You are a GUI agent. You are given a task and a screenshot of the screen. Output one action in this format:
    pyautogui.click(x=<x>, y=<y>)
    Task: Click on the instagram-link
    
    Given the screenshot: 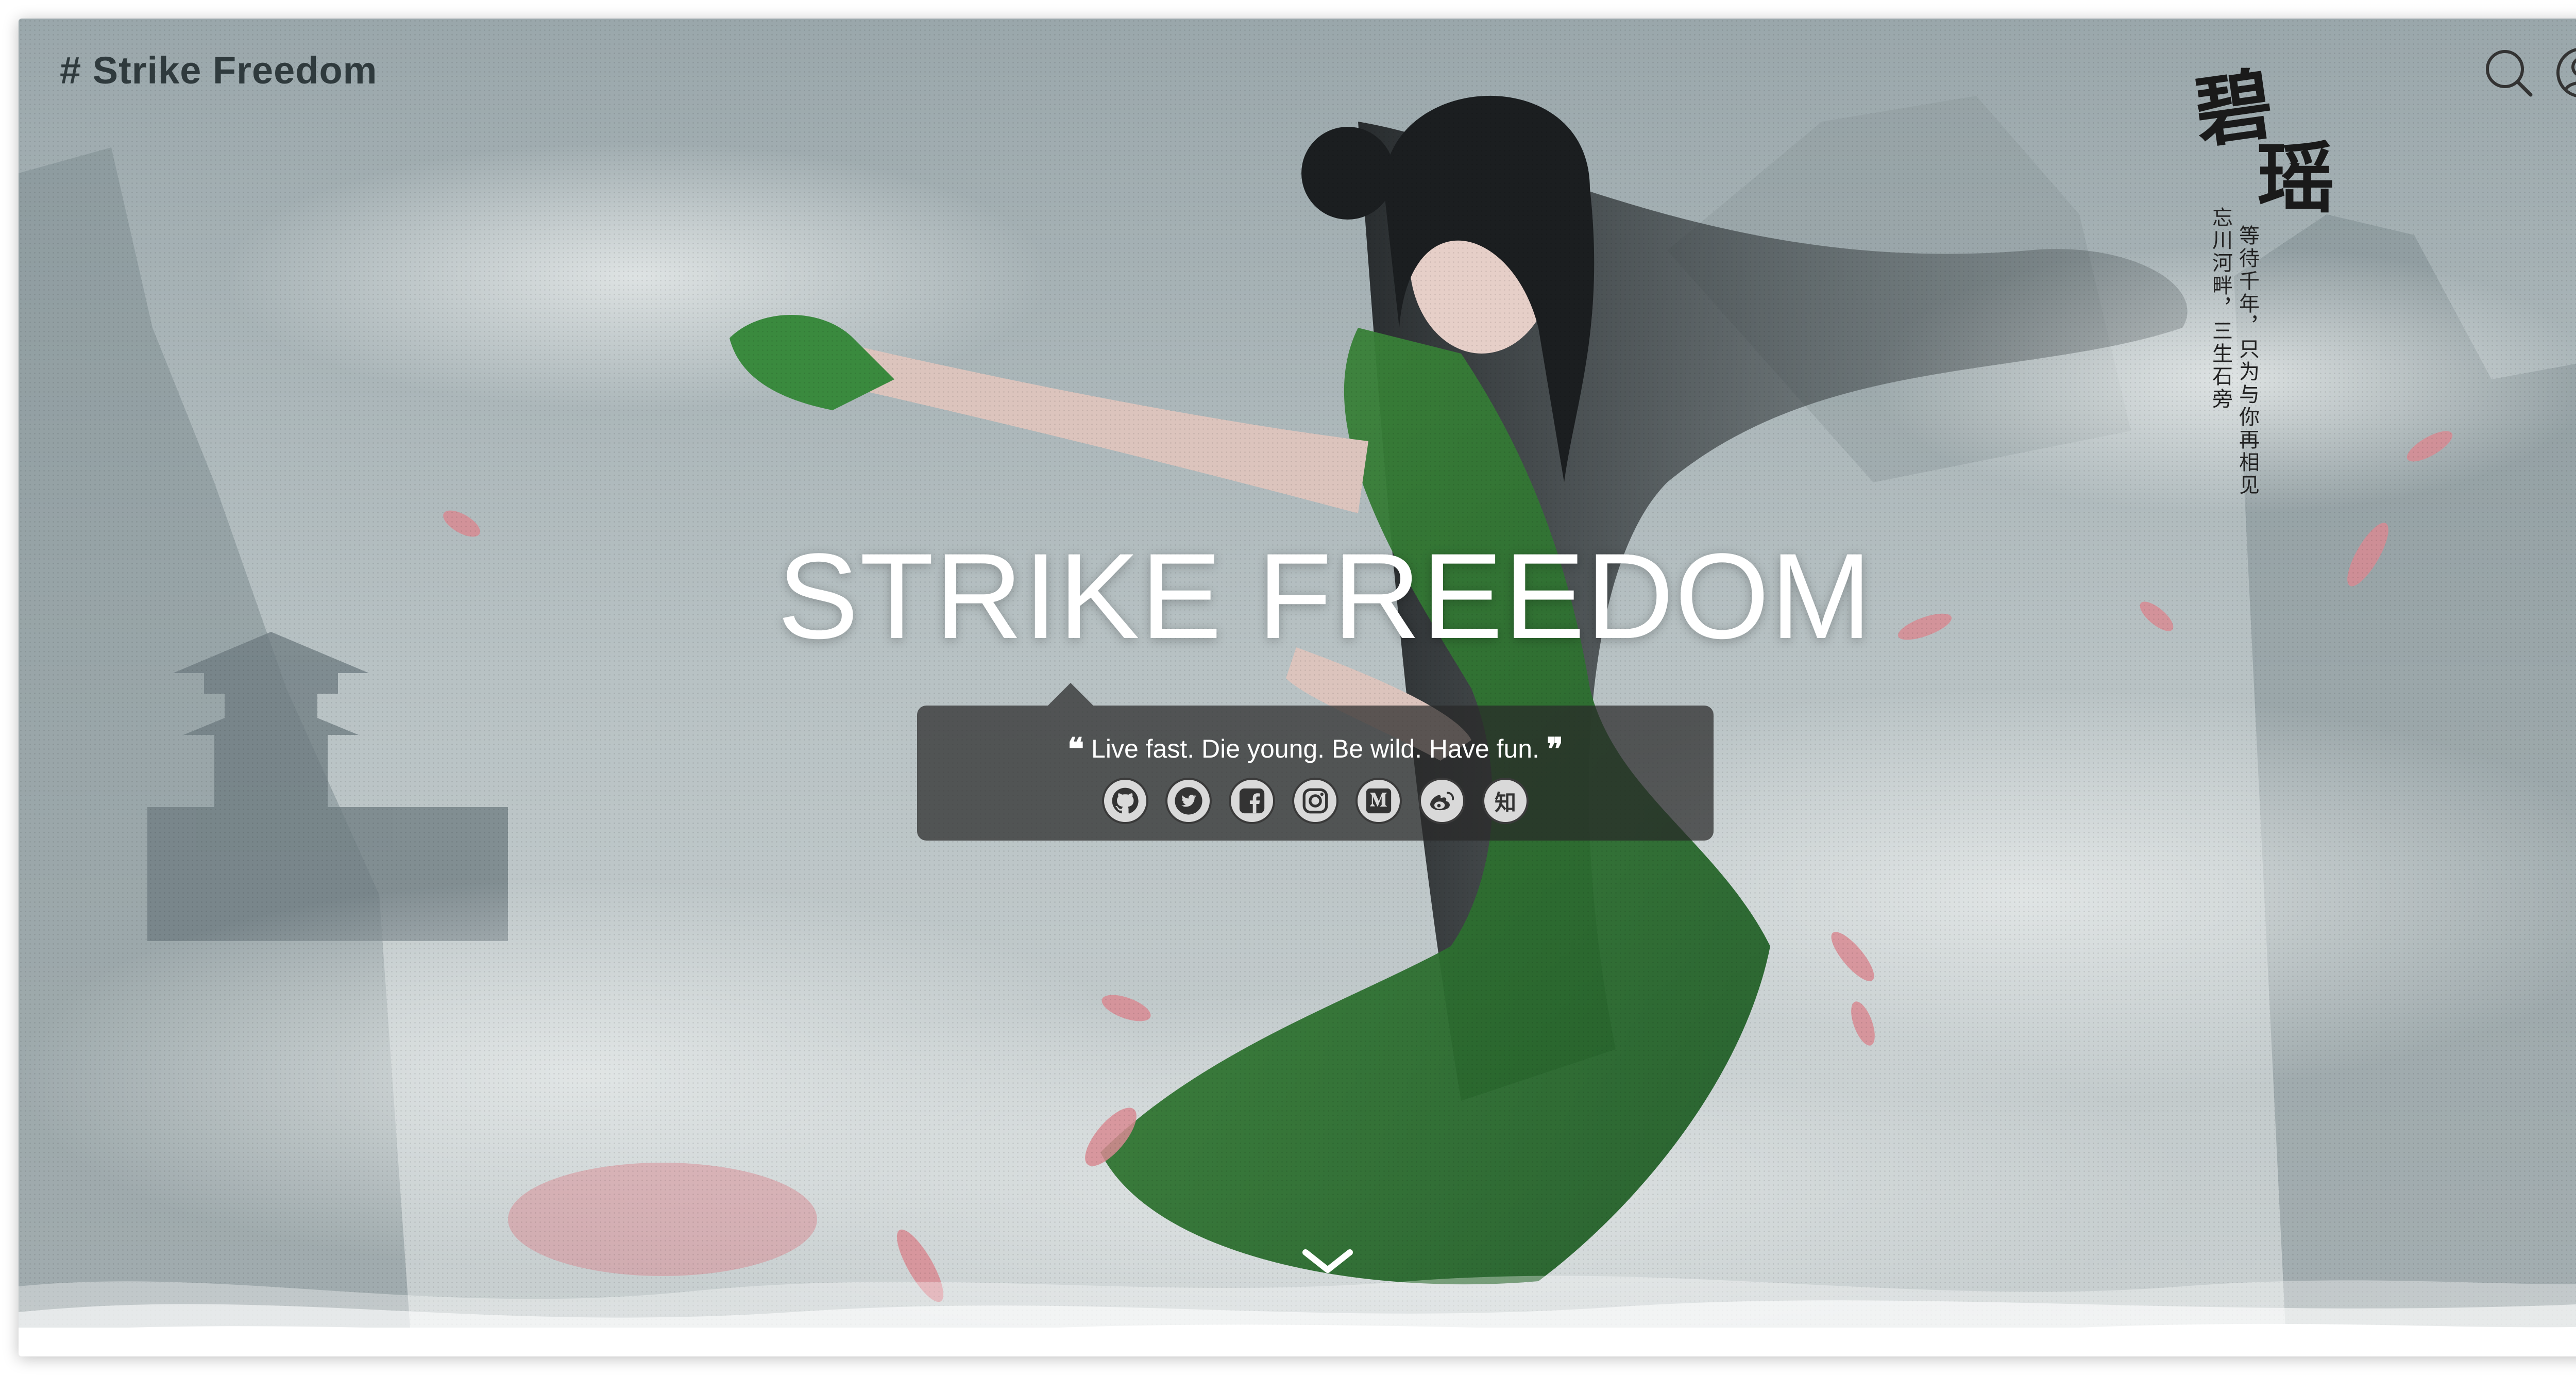 What is the action you would take?
    pyautogui.click(x=1315, y=801)
    